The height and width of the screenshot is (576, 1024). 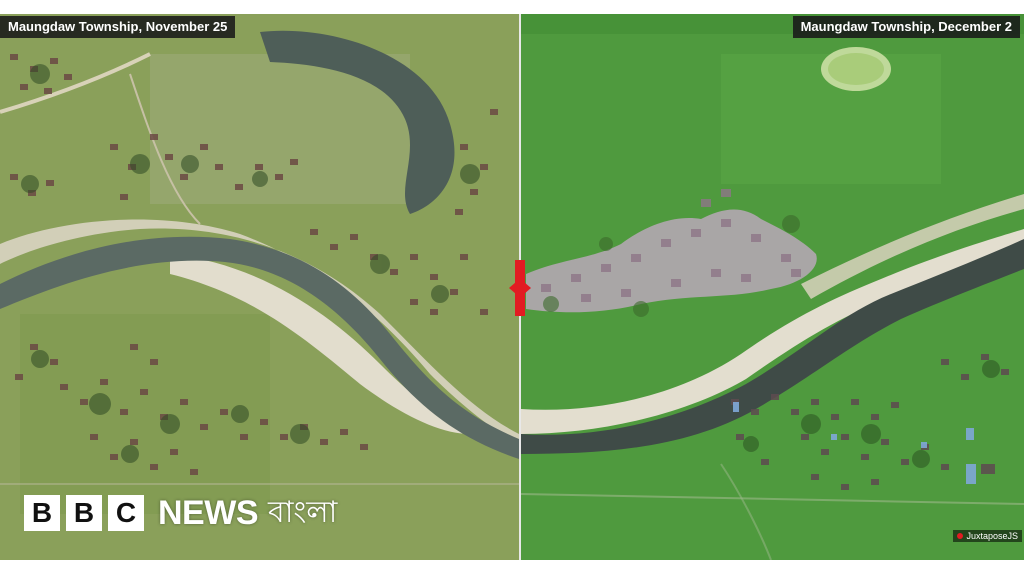 I want to click on news-wordmark: NEWS, so click(x=208, y=512).